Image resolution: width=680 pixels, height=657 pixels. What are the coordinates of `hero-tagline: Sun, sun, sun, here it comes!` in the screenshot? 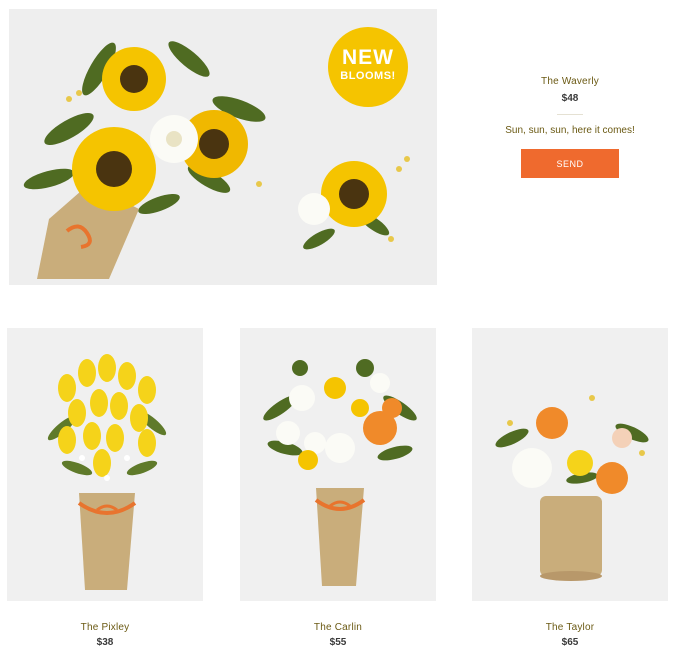 It's located at (570, 130).